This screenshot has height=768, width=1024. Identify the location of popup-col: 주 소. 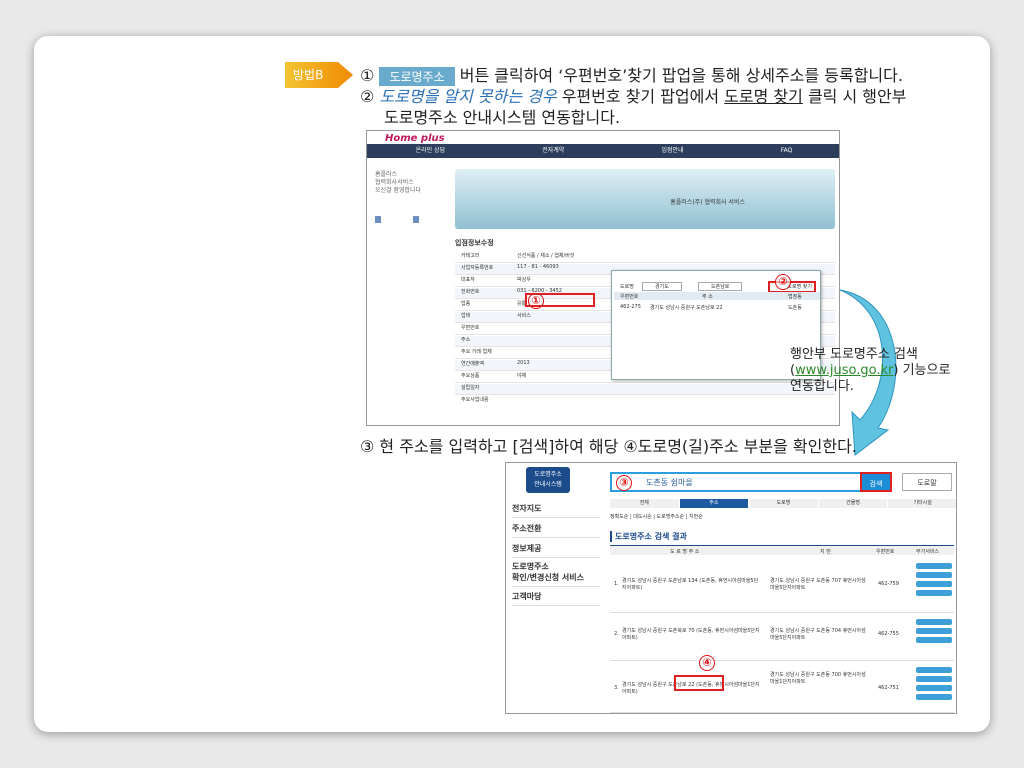
(707, 297).